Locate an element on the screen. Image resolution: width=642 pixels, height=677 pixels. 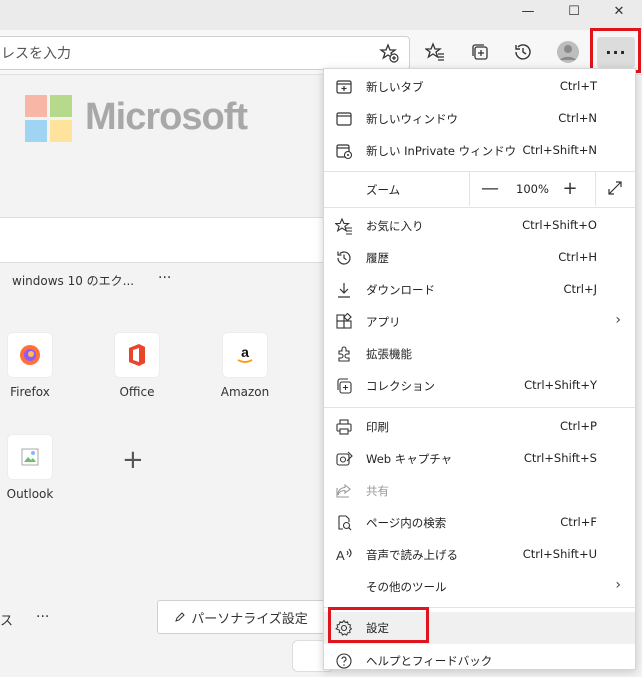
svg-text: A is located at coordinates (340, 555).